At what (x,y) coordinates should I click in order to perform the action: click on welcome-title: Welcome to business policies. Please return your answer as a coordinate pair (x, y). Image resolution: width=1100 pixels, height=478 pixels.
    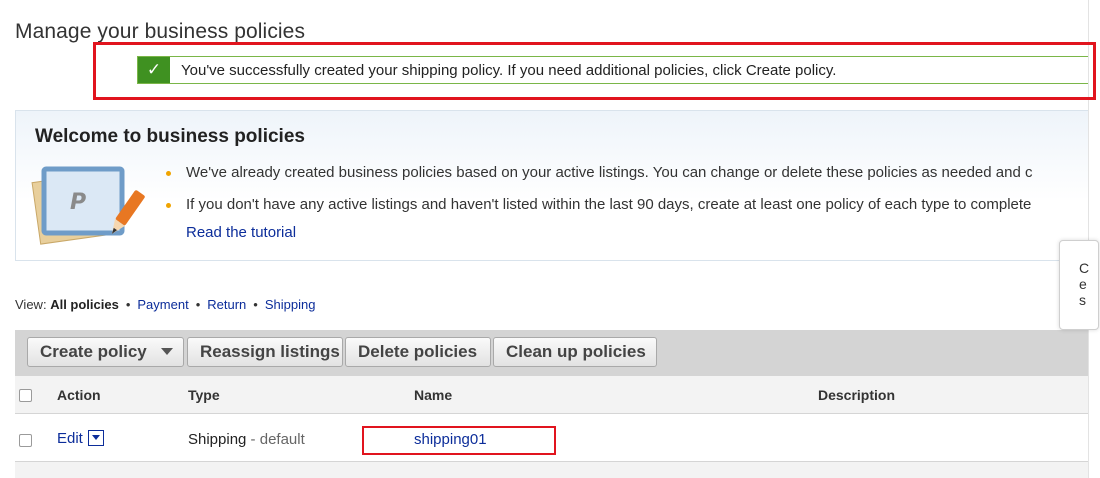
    Looking at the image, I should click on (170, 136).